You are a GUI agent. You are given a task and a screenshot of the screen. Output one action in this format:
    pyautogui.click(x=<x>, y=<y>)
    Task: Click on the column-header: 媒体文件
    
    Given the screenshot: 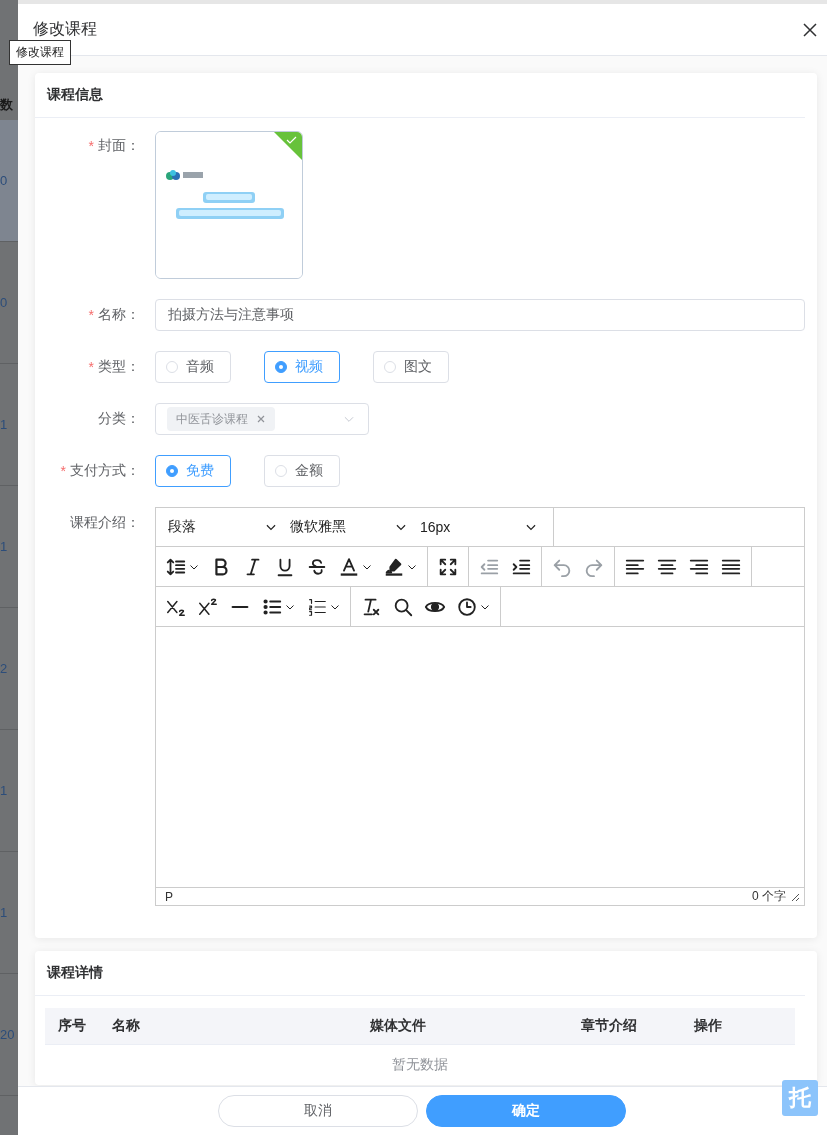 What is the action you would take?
    pyautogui.click(x=398, y=1026)
    